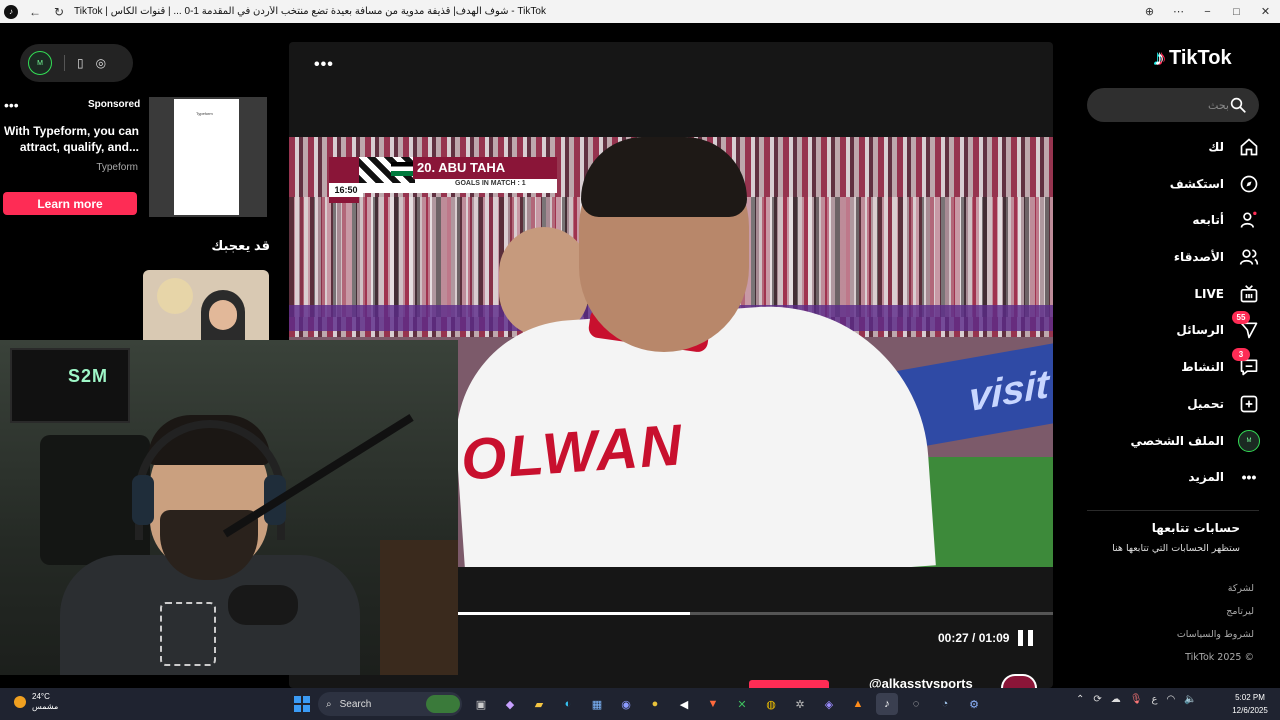  I want to click on nav-following: أتابعه, so click(1170, 220).